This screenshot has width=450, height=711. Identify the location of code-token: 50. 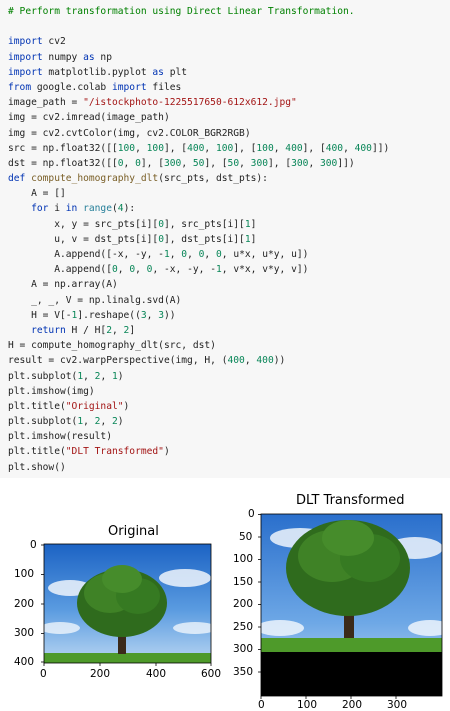
(198, 163).